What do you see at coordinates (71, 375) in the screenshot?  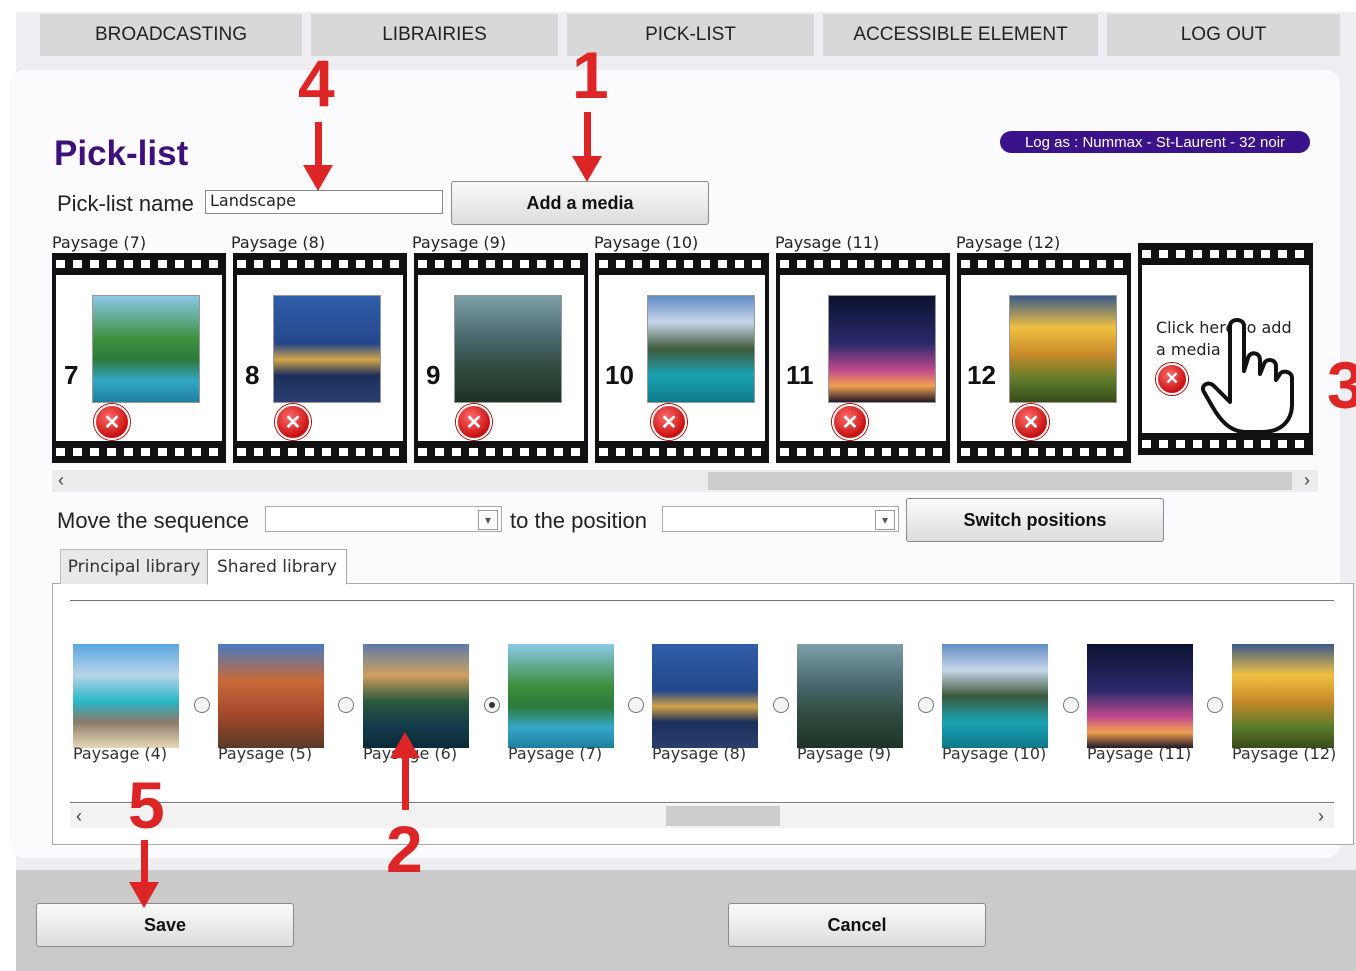 I see `frame-number: 7` at bounding box center [71, 375].